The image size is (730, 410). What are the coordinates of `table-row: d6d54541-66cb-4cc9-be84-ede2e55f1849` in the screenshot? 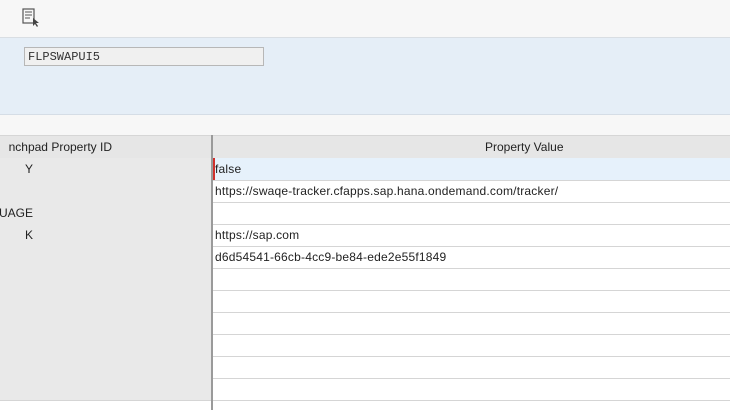 It's located at (365, 257).